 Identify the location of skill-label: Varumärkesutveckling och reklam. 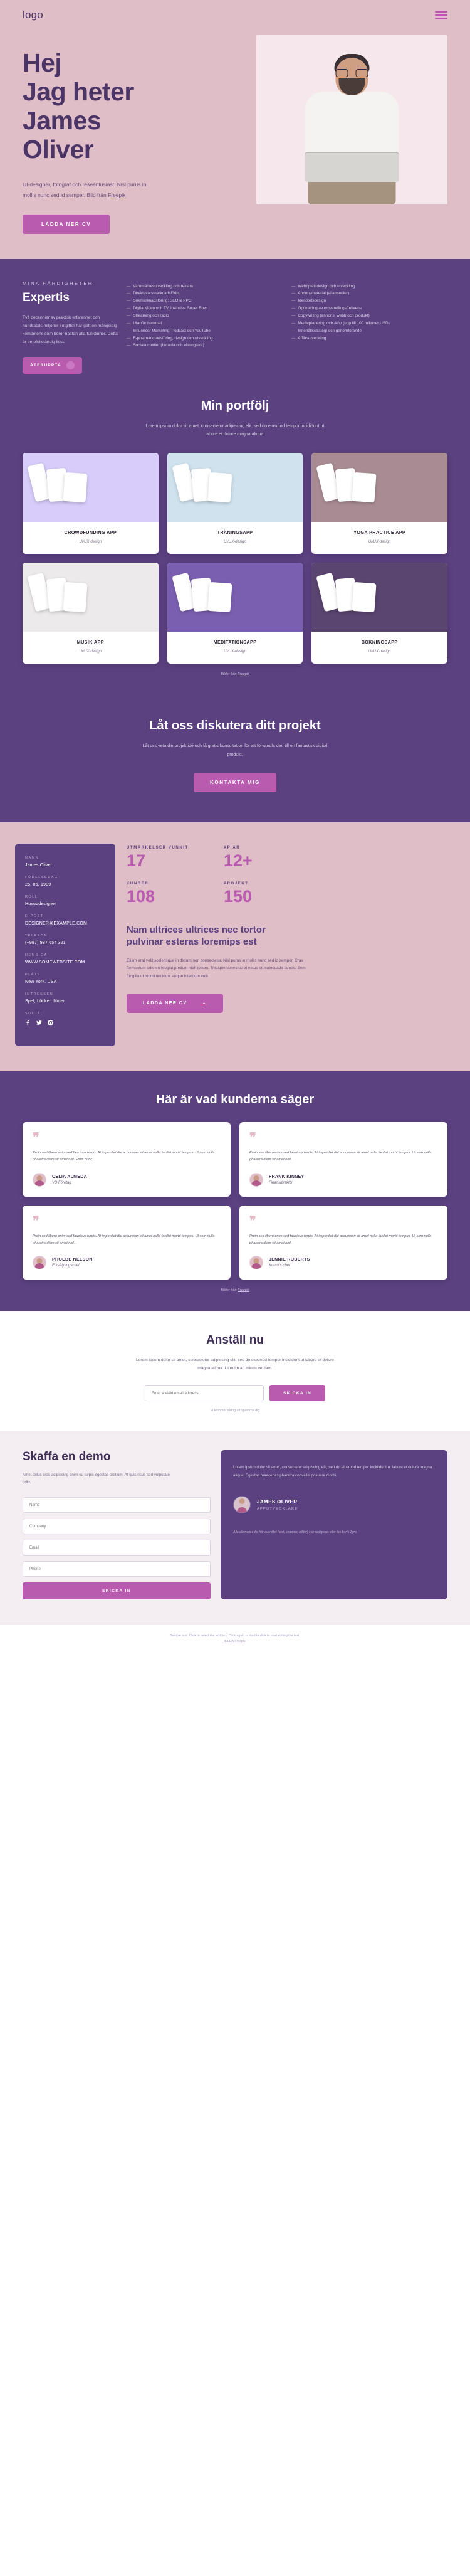
(163, 286).